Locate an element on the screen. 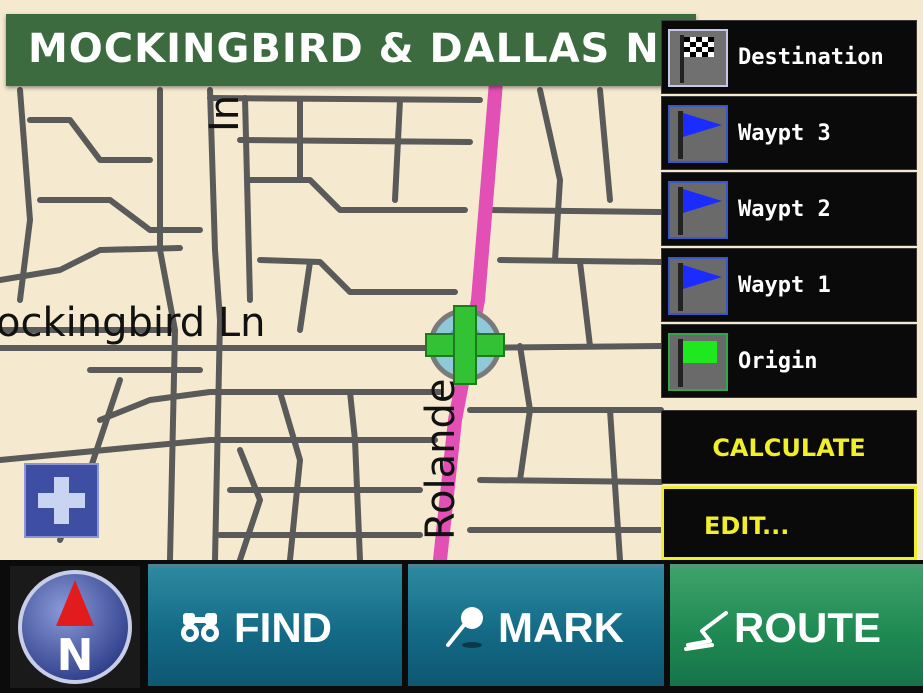  zoom-in-button is located at coordinates (61, 500).